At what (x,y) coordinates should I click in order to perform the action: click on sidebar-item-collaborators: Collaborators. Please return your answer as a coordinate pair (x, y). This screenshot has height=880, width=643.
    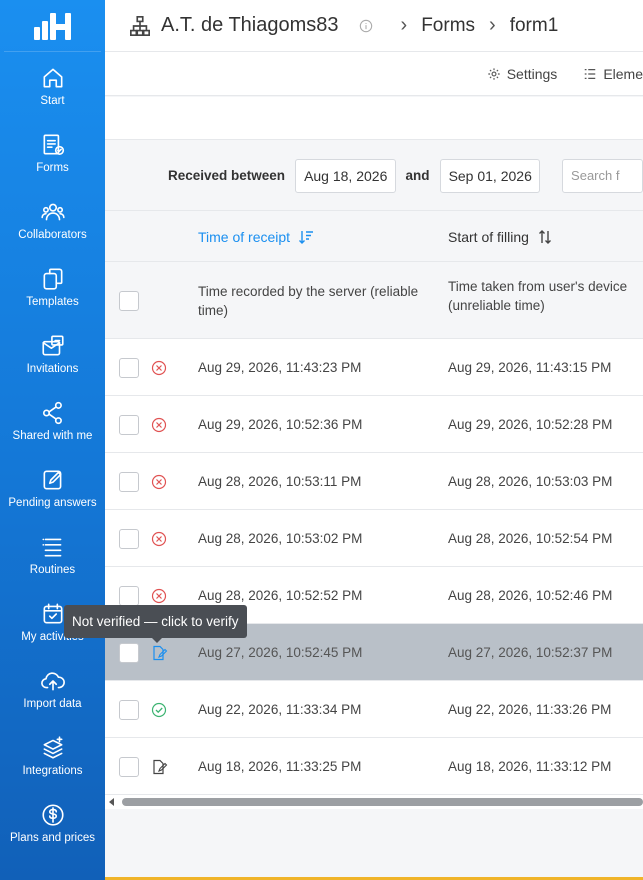
    Looking at the image, I should click on (52, 219).